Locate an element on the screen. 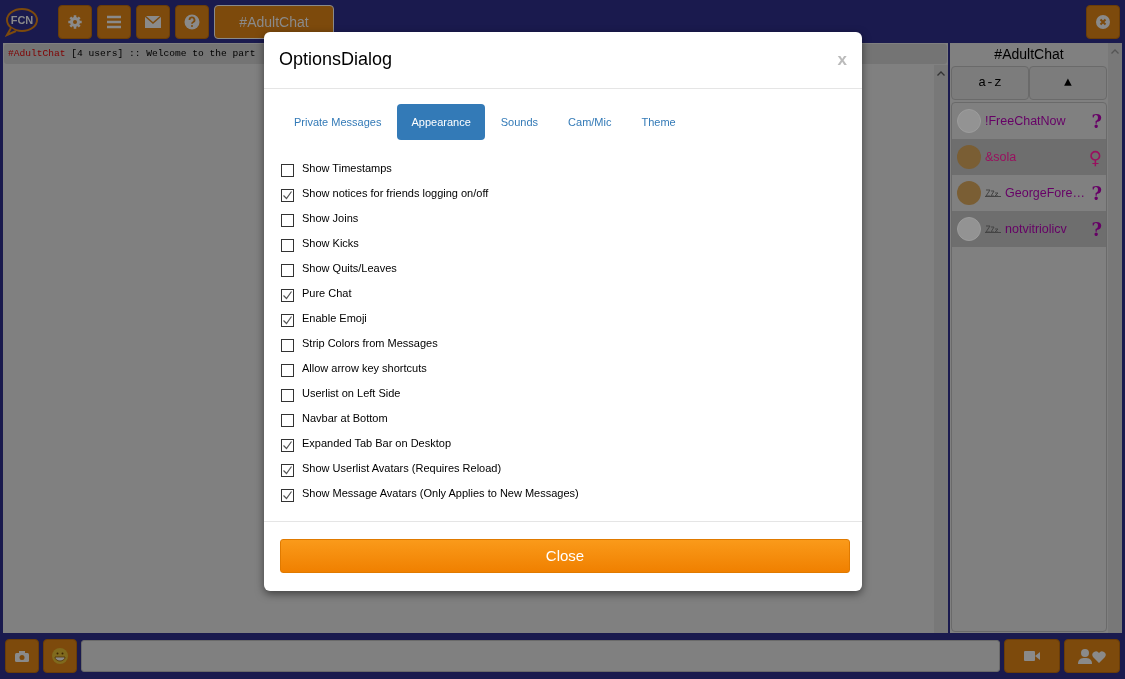 The image size is (1125, 679). user-row: GeorgeFore… ? is located at coordinates (1029, 193).